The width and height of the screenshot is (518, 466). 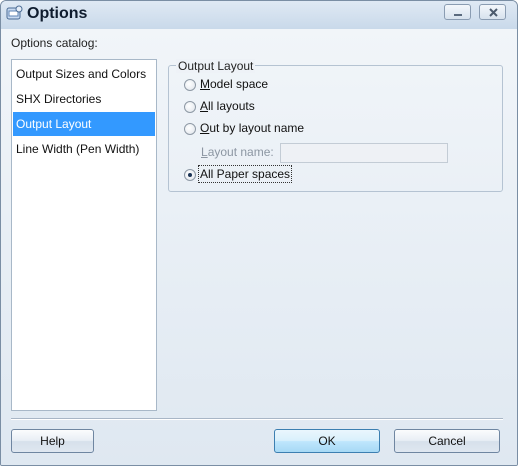 What do you see at coordinates (457, 12) in the screenshot?
I see `minimize-button` at bounding box center [457, 12].